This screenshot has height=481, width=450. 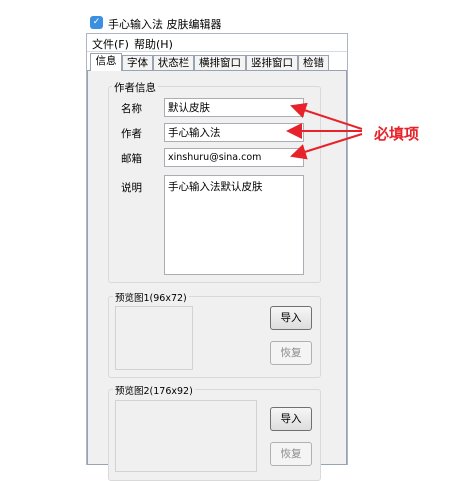 I want to click on annotation-arrows, so click(x=324, y=131).